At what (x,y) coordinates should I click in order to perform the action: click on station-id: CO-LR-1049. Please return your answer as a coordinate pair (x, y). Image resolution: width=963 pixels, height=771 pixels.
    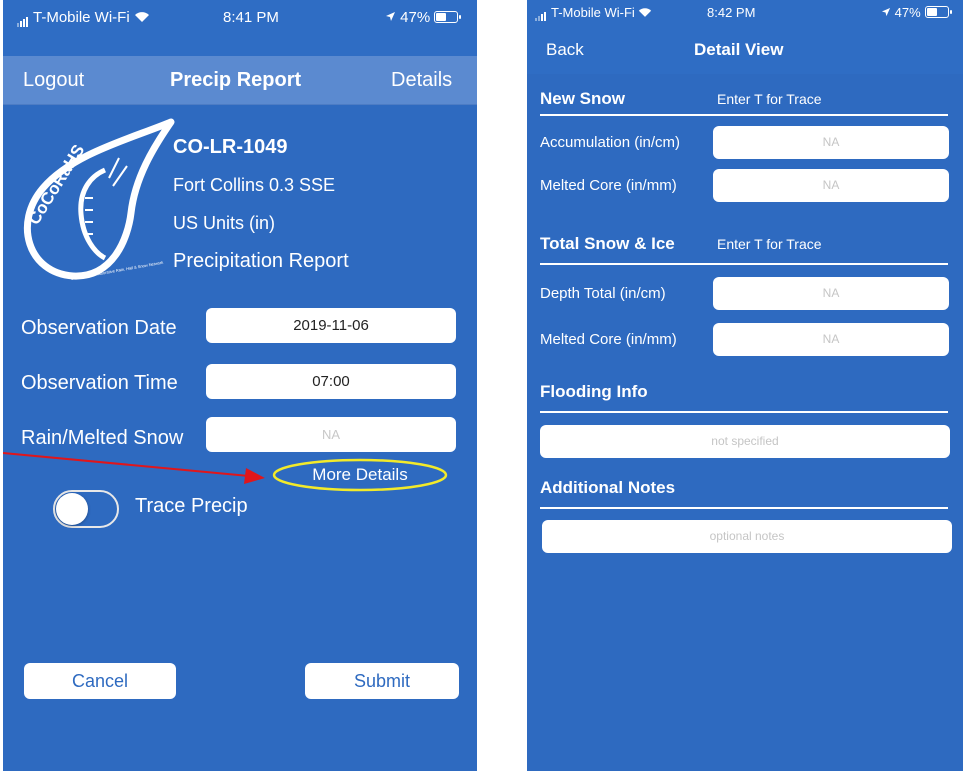
    Looking at the image, I should click on (230, 147).